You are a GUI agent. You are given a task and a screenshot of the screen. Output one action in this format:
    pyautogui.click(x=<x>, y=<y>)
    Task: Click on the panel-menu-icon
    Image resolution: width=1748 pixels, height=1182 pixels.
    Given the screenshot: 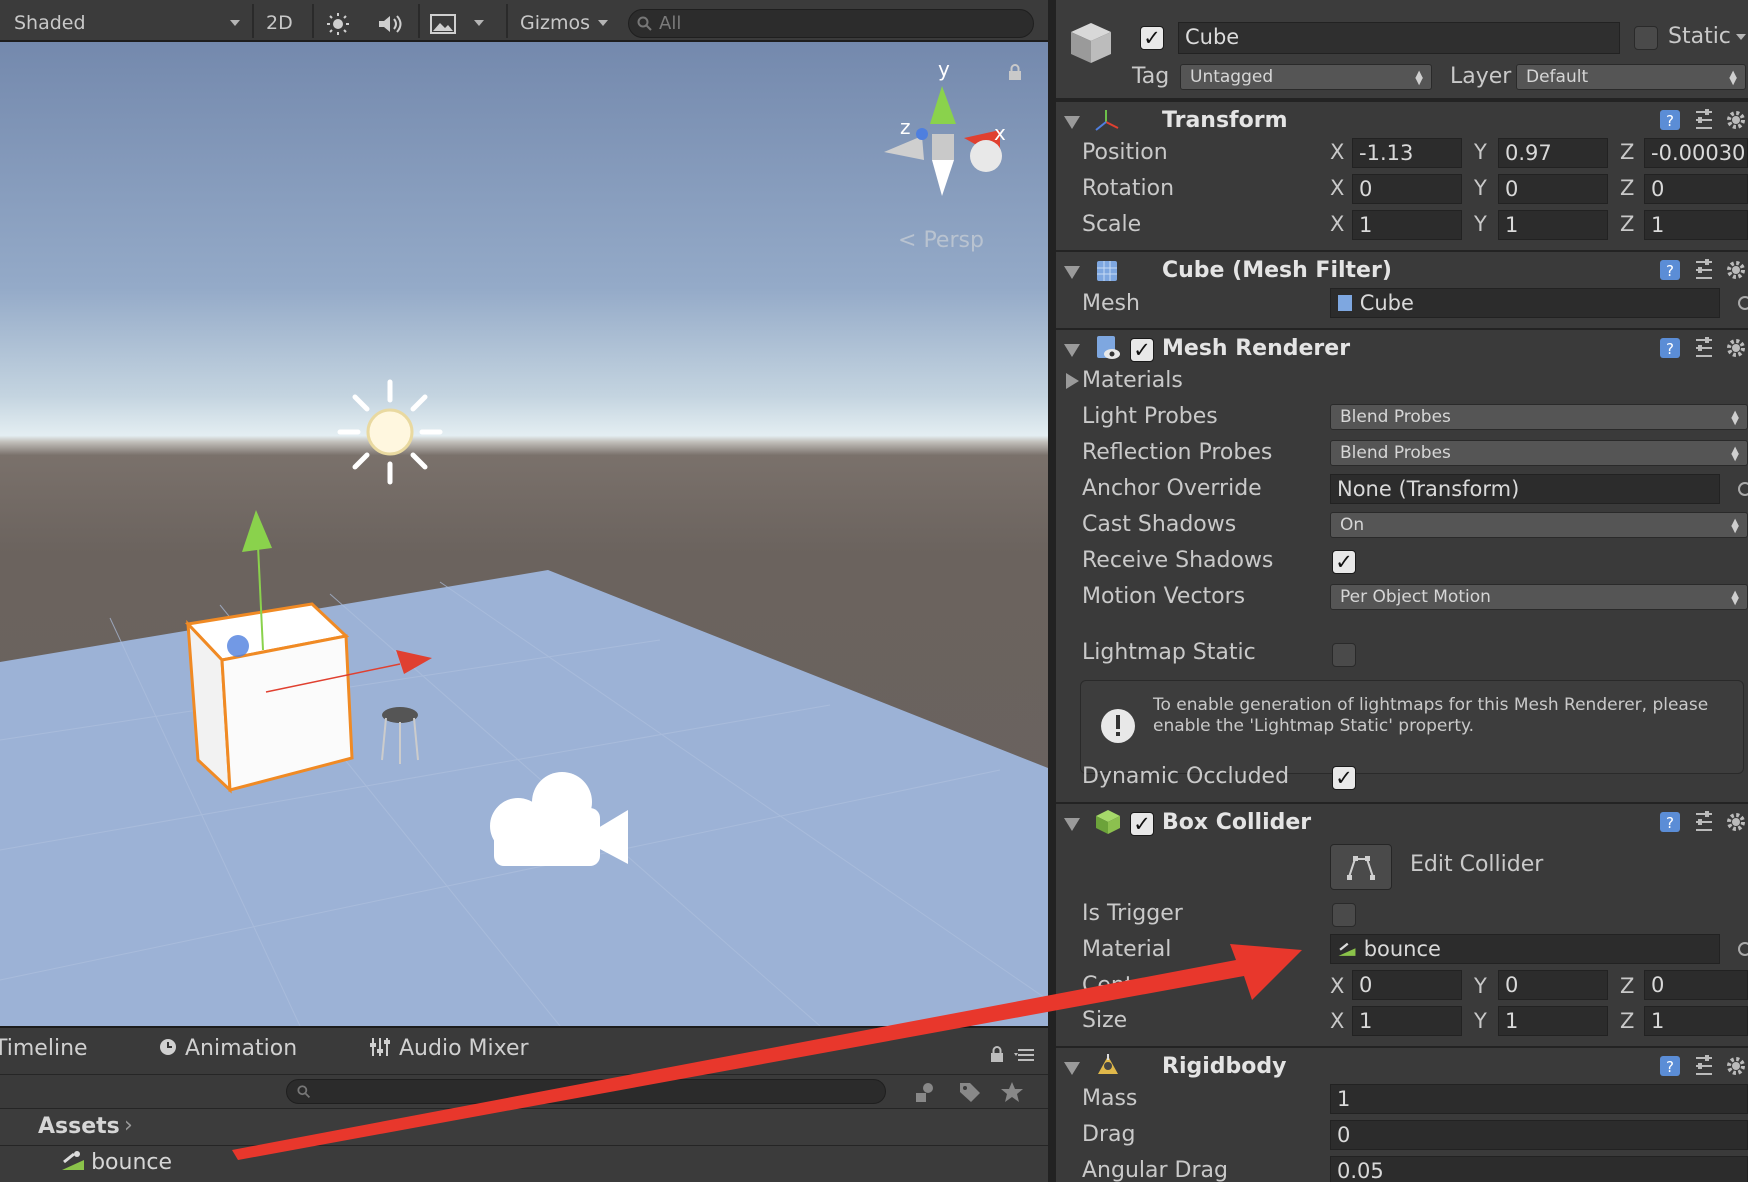 What is the action you would take?
    pyautogui.click(x=1024, y=1055)
    